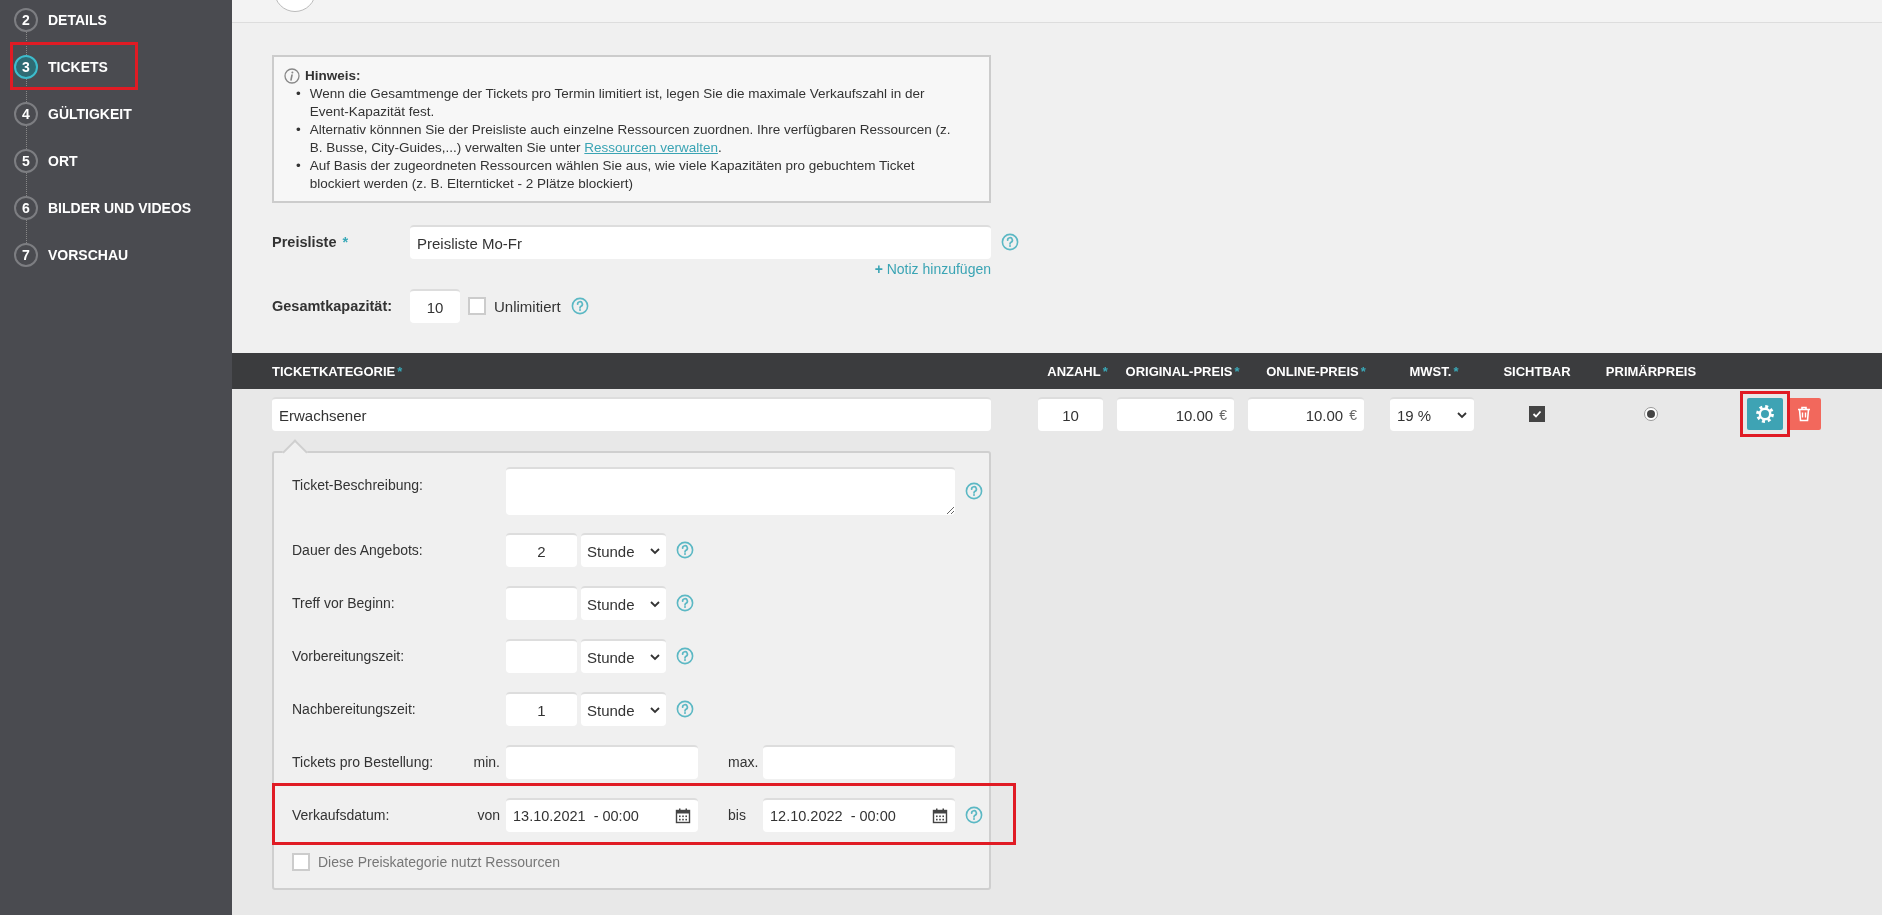  I want to click on field-label: Treff vor Beginn:, so click(344, 603).